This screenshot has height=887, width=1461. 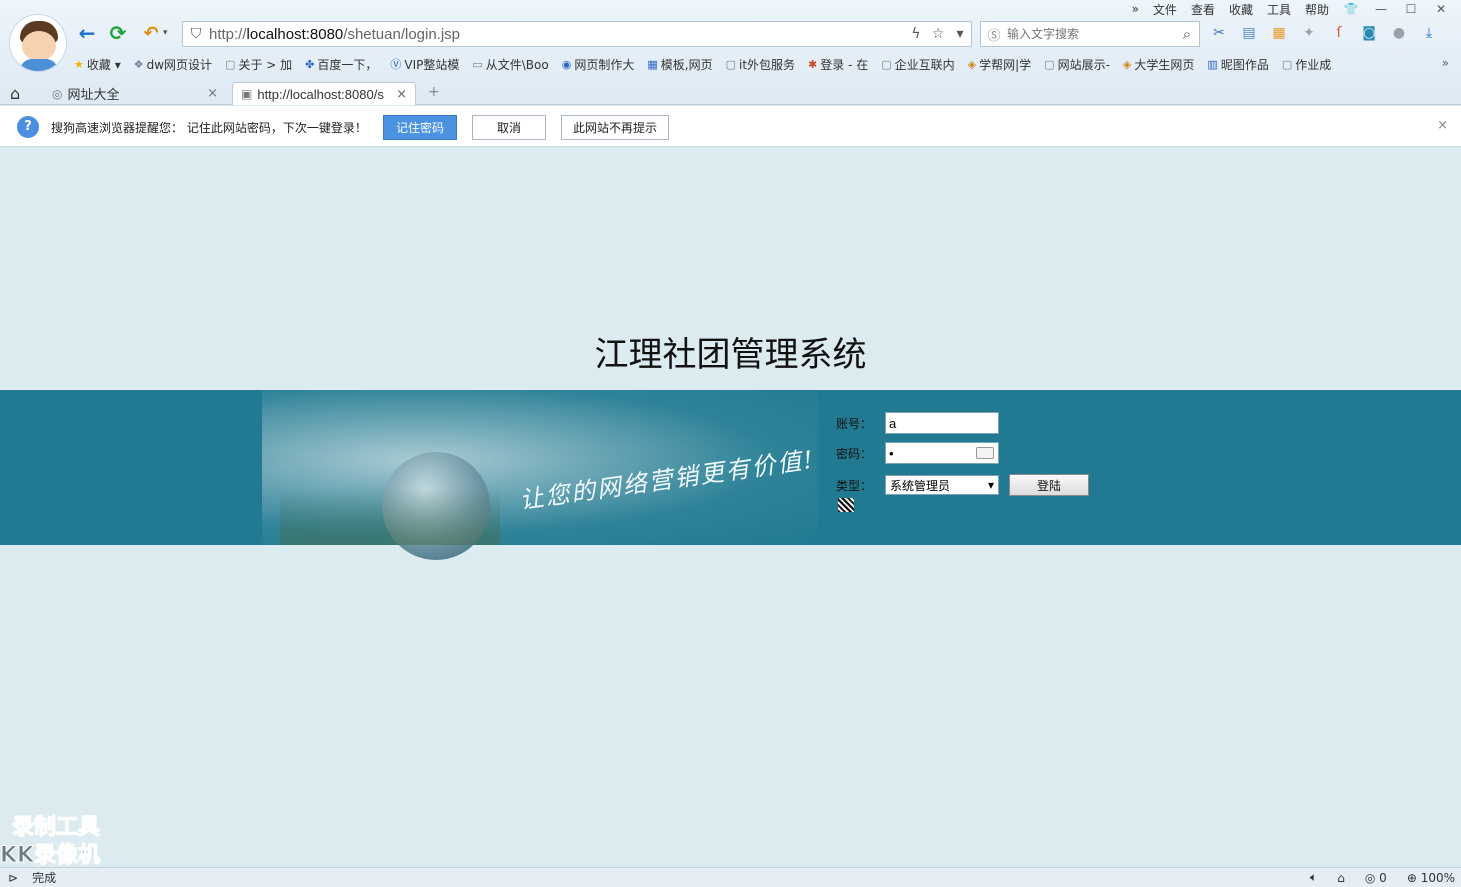 What do you see at coordinates (118, 33) in the screenshot?
I see `refresh-icon: ⟳` at bounding box center [118, 33].